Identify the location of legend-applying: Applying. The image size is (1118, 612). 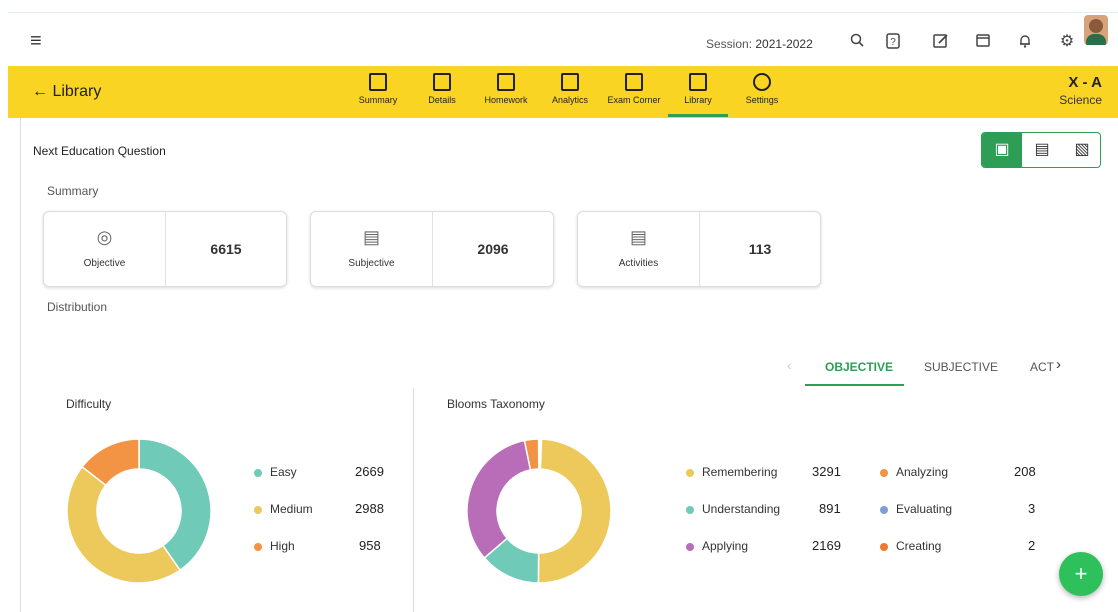
(717, 546).